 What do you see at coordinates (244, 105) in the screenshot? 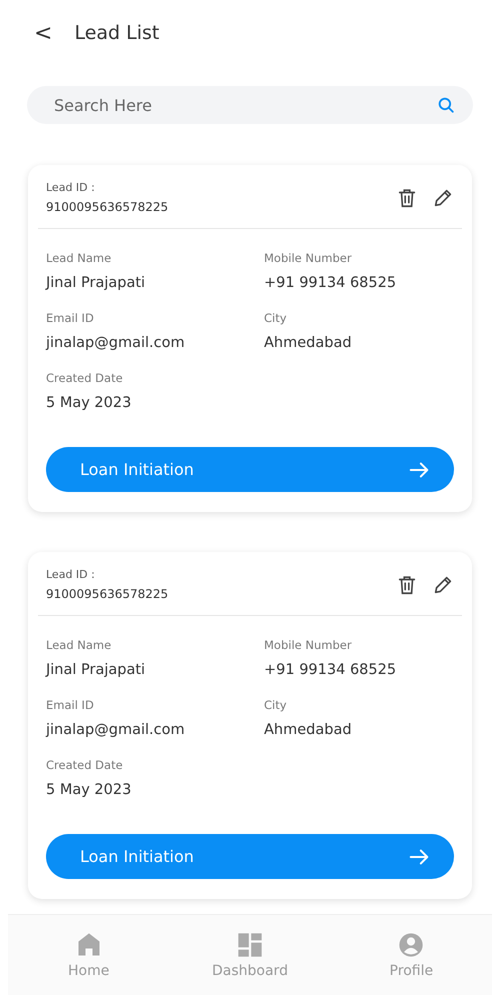
I see `search-input: Search Here` at bounding box center [244, 105].